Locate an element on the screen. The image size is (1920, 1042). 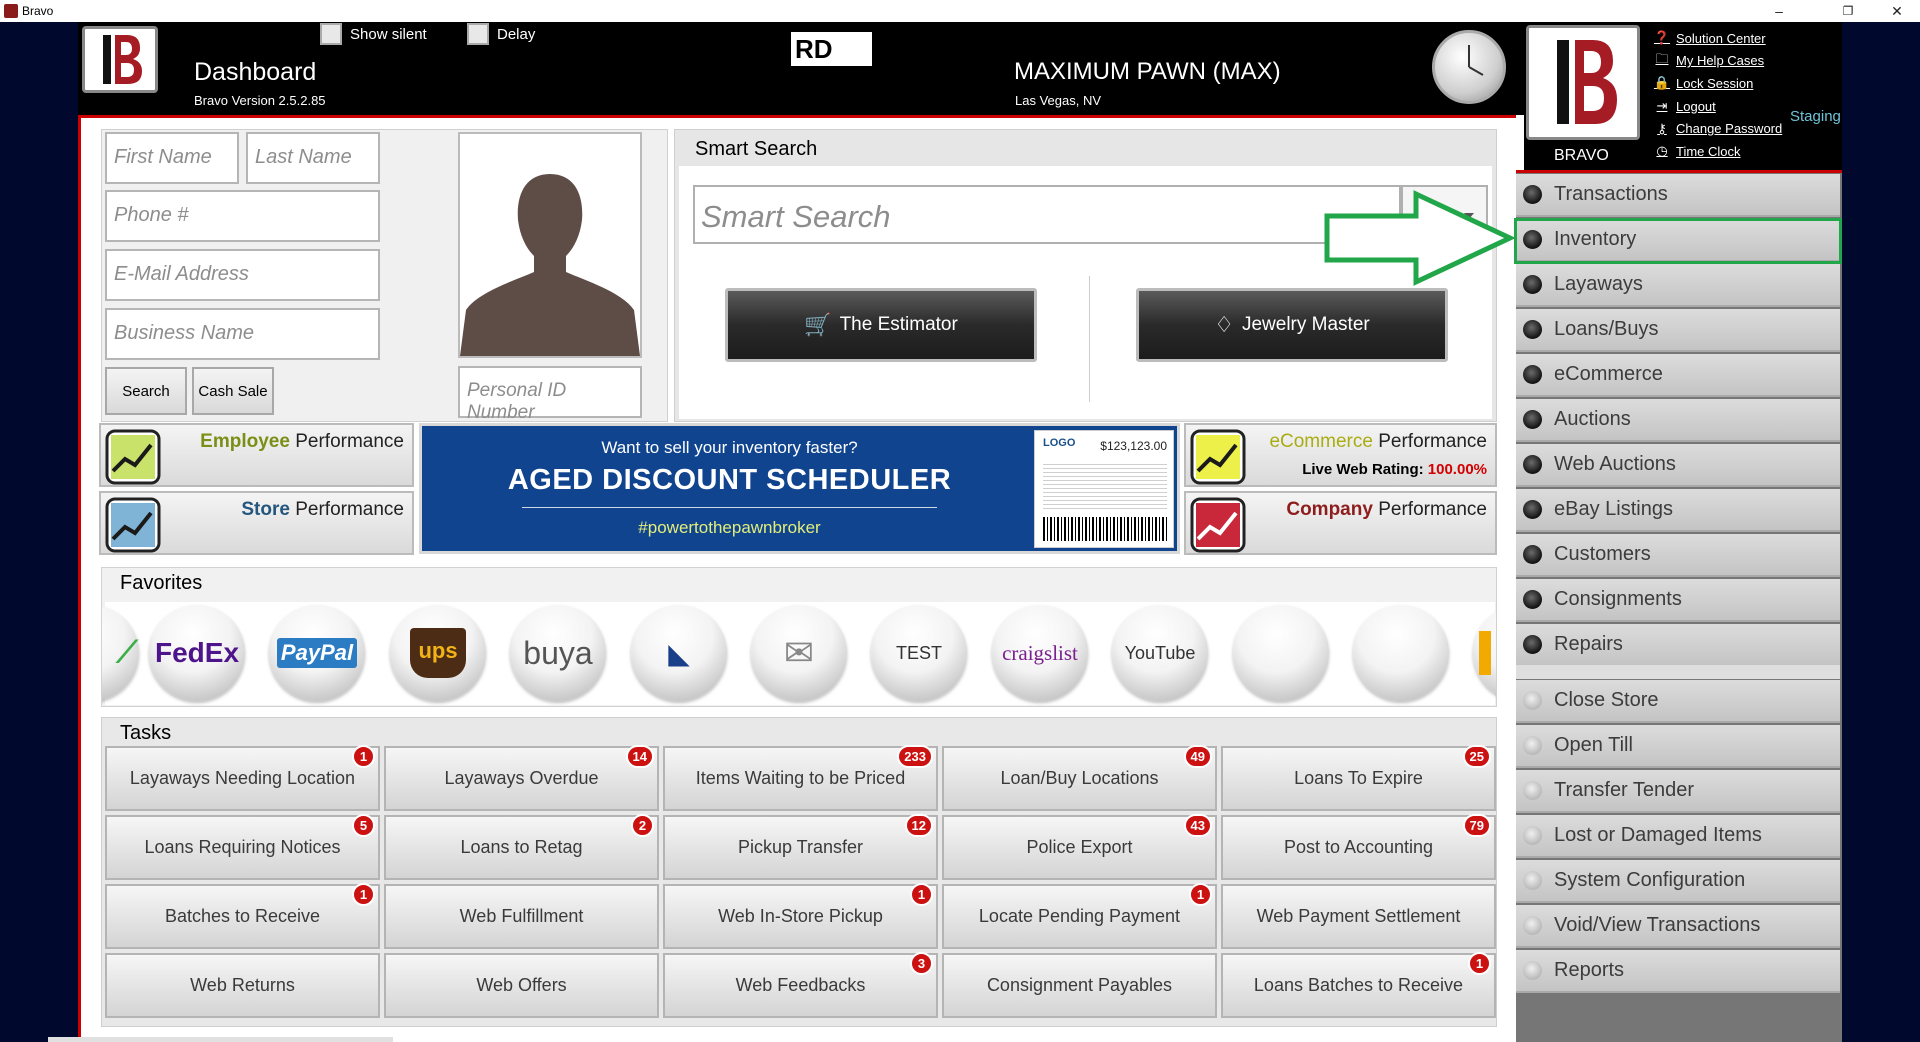
menu-item-open-till: Open Till is located at coordinates (1678, 746).